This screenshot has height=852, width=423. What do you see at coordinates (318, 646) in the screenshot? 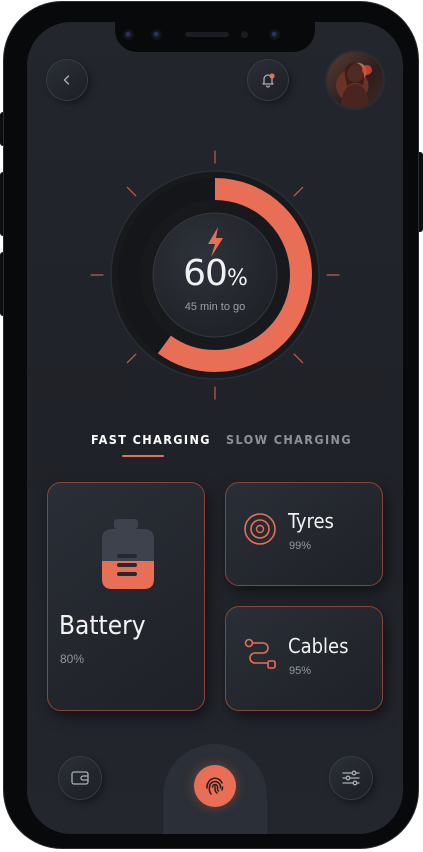
I see `cables-card-title: Cables` at bounding box center [318, 646].